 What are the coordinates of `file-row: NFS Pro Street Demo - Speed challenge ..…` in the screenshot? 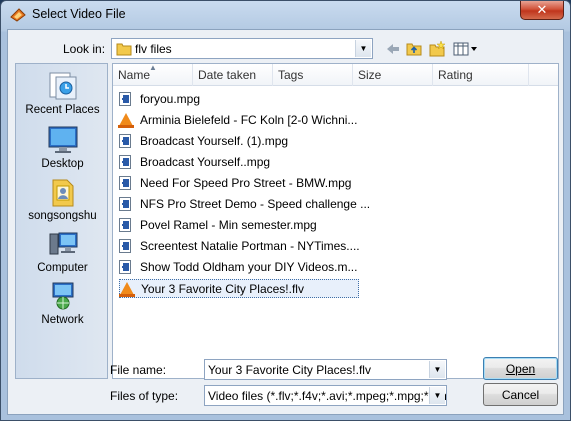 It's located at (329, 204).